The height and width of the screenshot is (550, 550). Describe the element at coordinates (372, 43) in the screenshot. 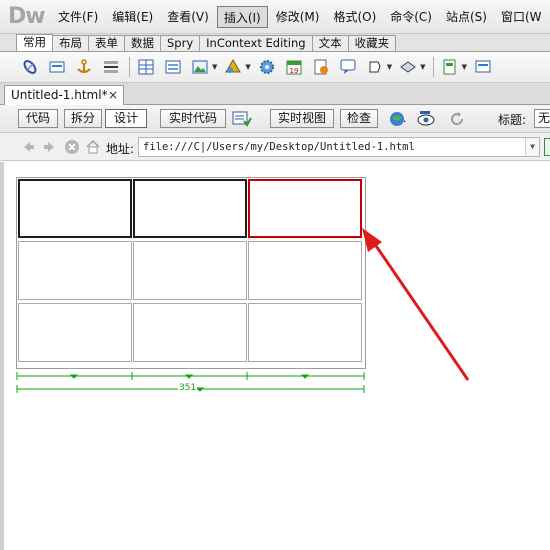

I see `tab-favorites: 收藏夹` at that location.